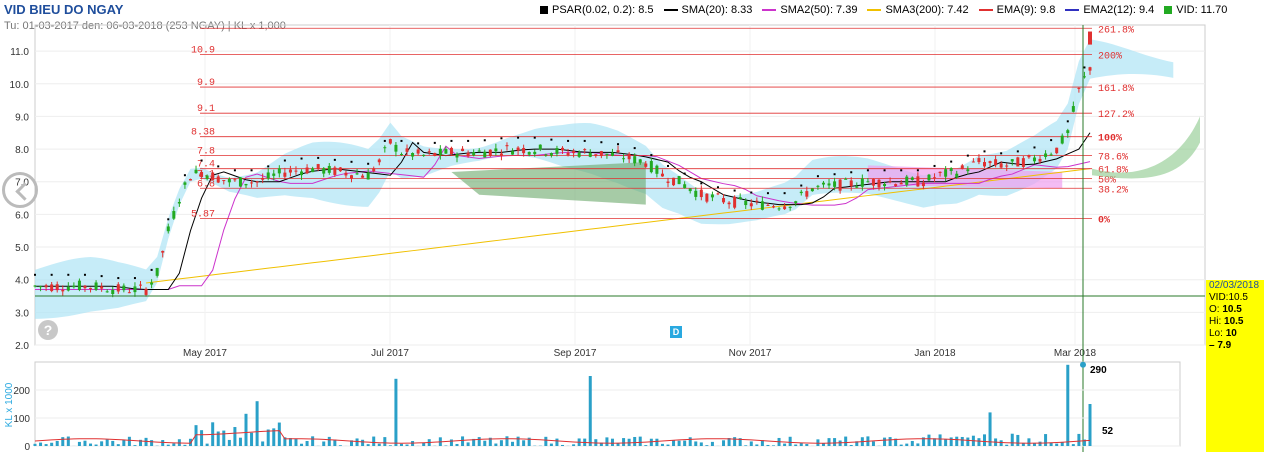 The image size is (1265, 452). I want to click on x-tick-label: Sep 2017, so click(575, 353).